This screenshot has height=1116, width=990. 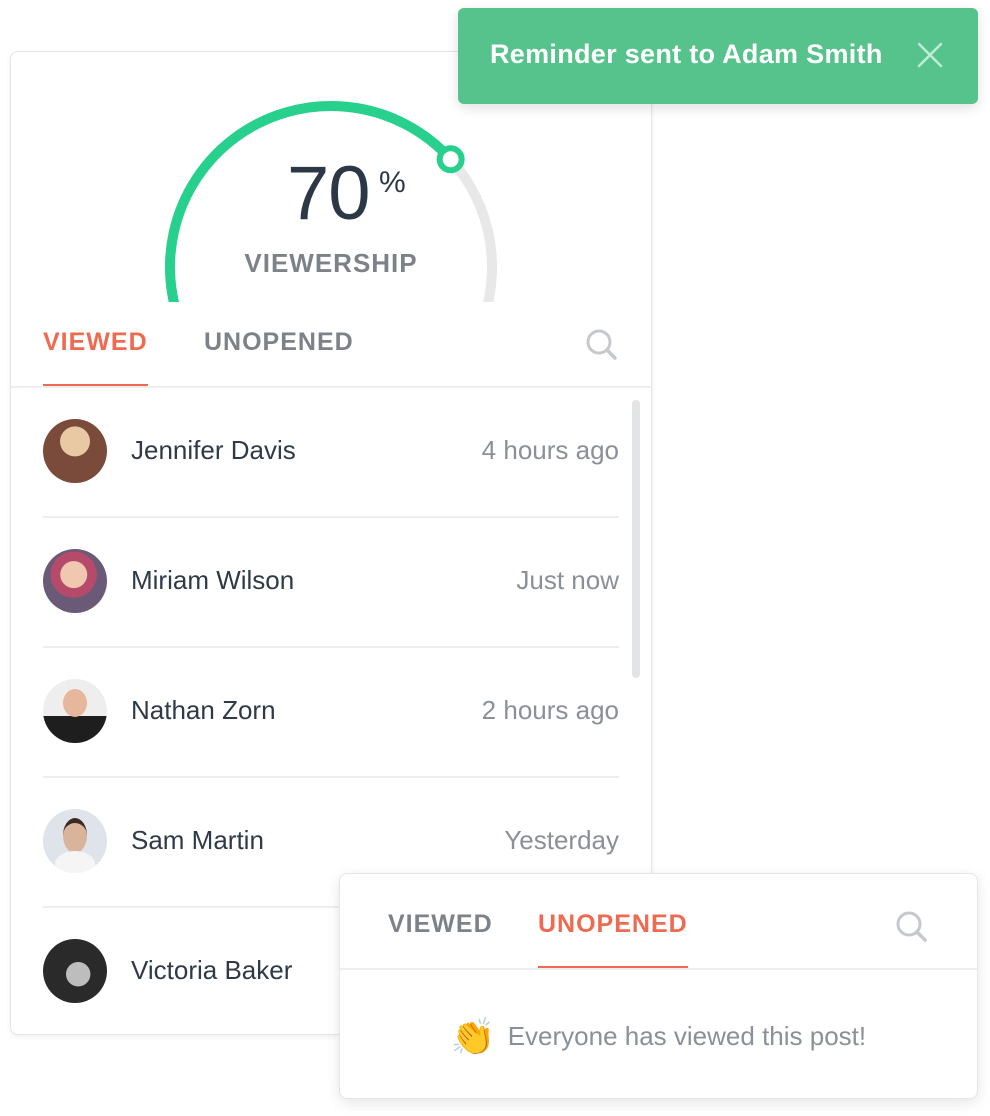 What do you see at coordinates (213, 580) in the screenshot?
I see `viewer-name: Miriam Wilson` at bounding box center [213, 580].